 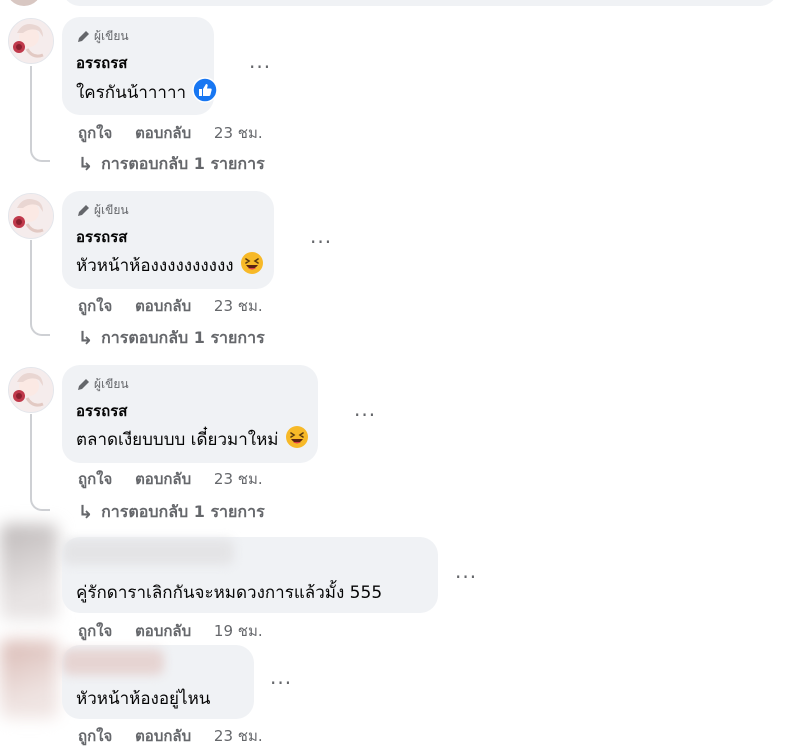 I want to click on previous-comment-bubble, so click(x=420, y=3).